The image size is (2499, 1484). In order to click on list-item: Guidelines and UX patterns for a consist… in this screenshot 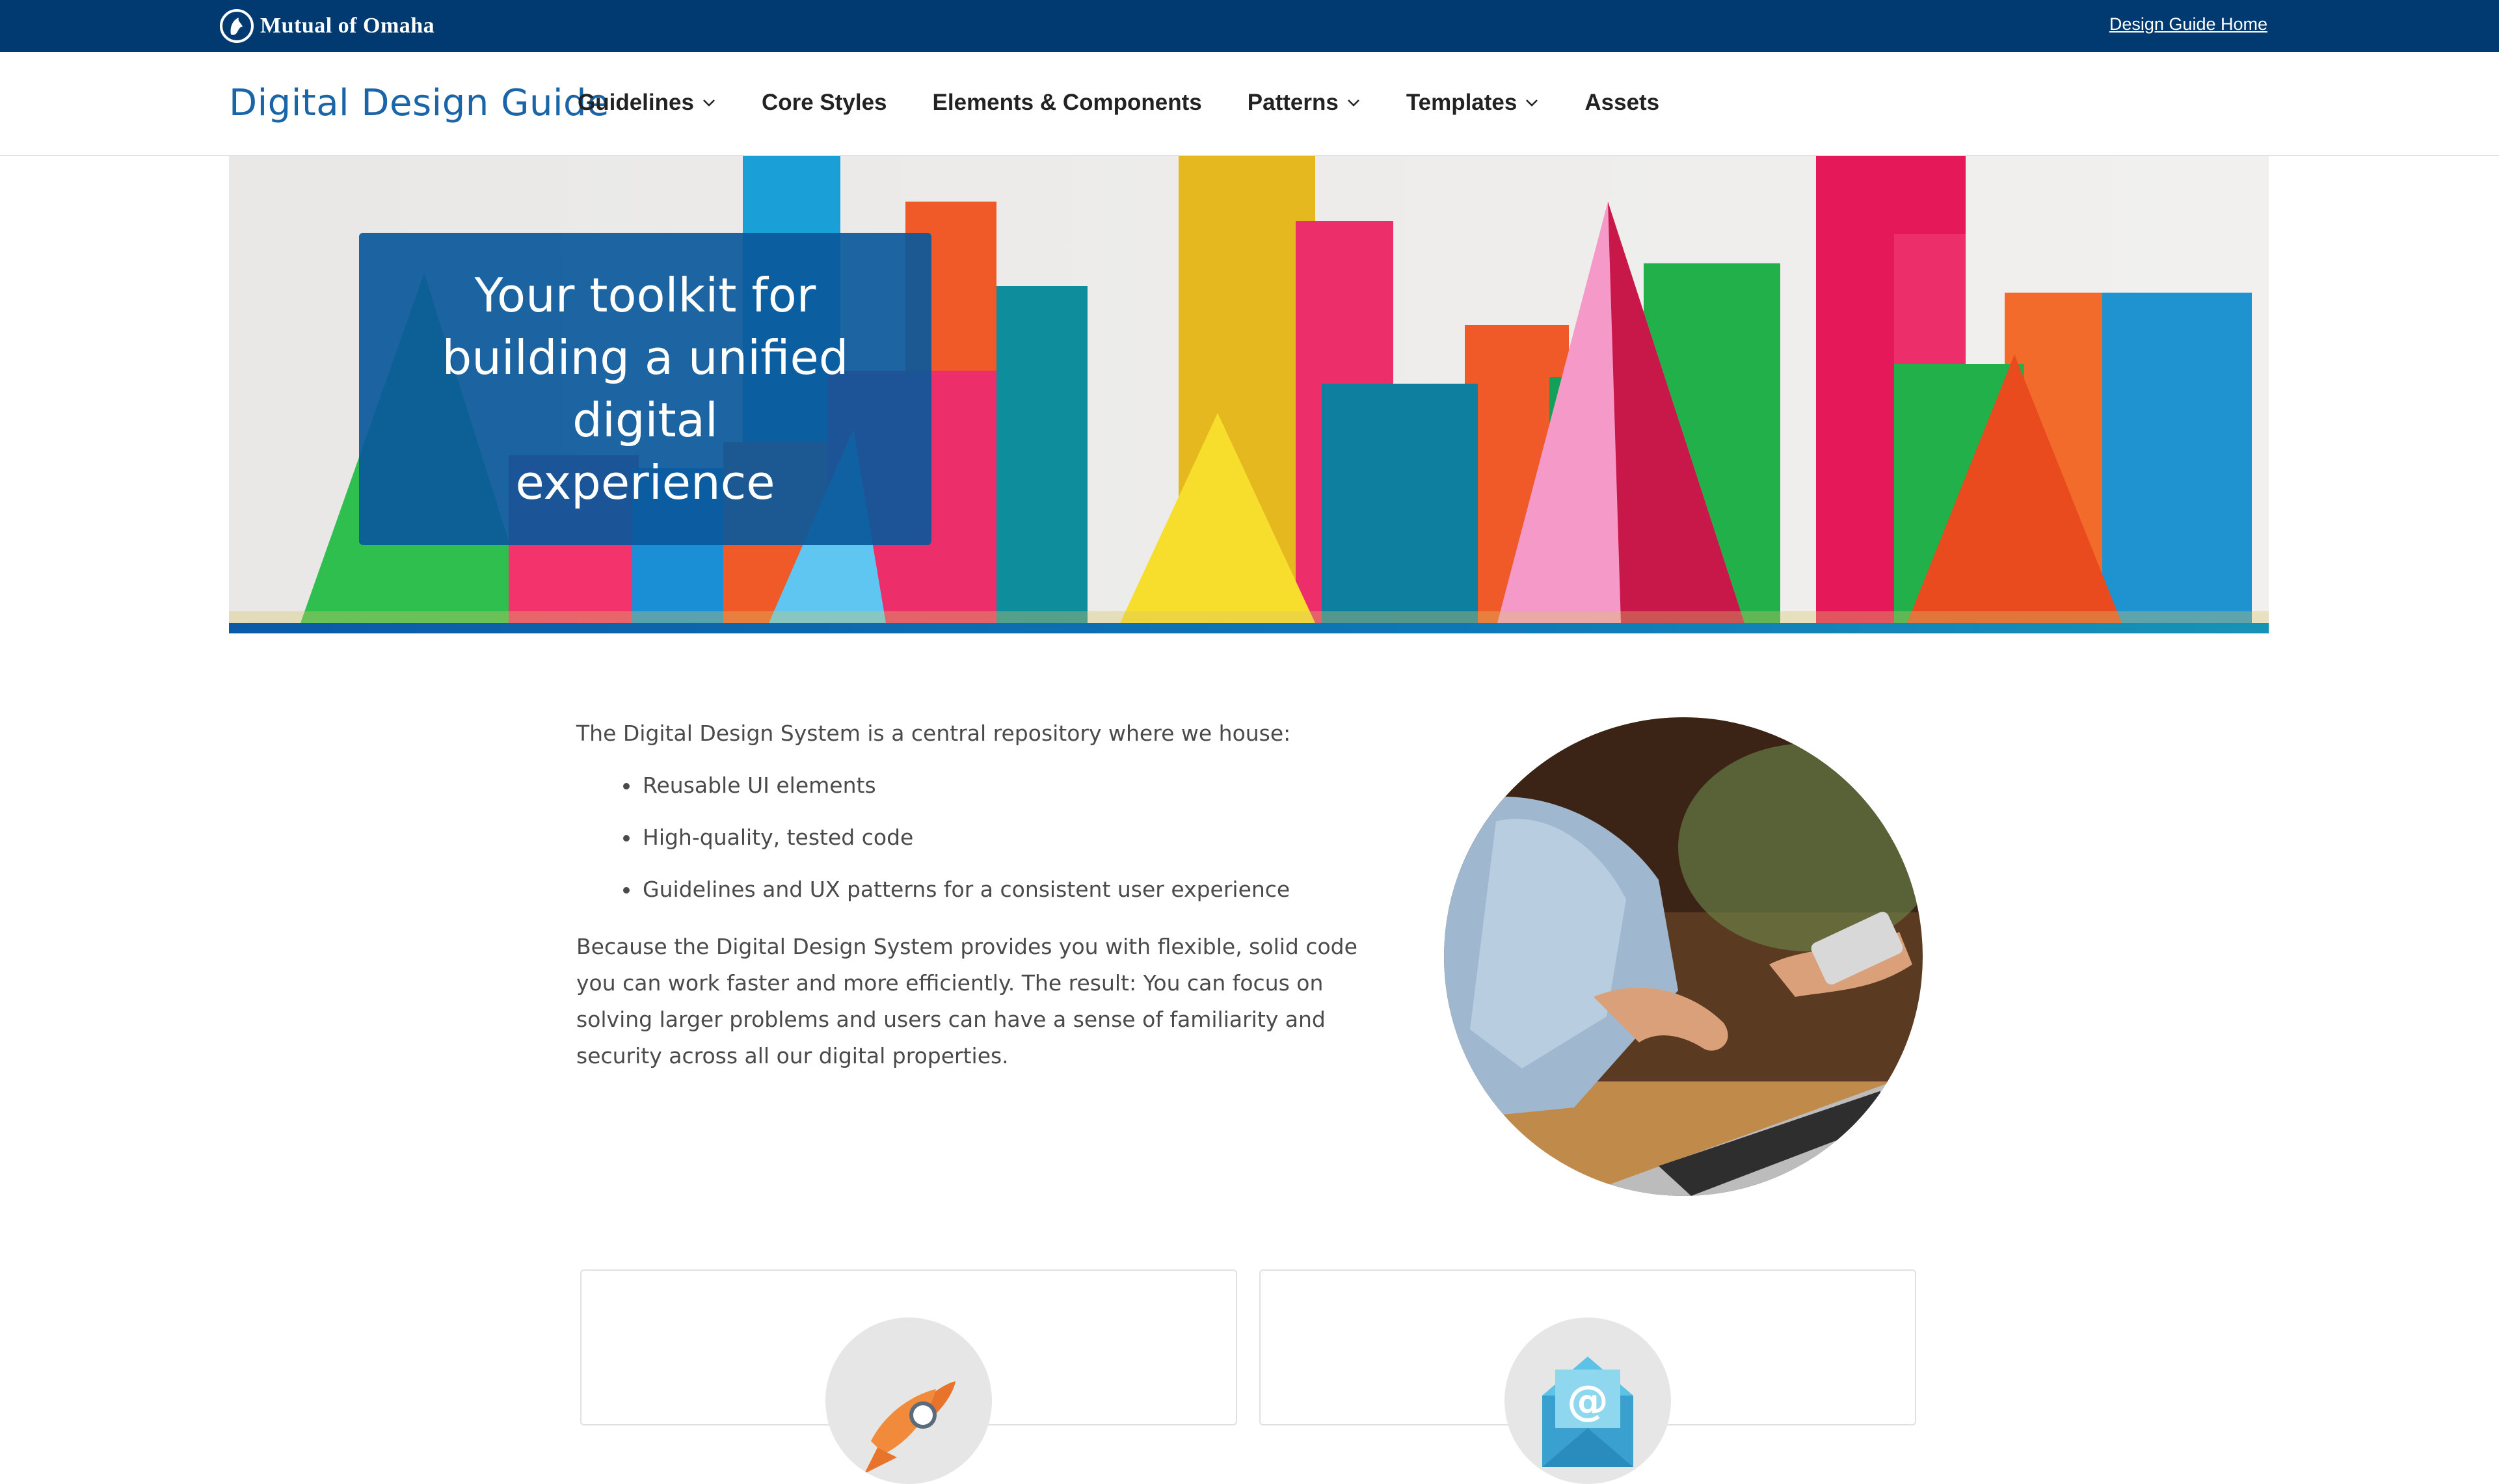, I will do `click(1012, 890)`.